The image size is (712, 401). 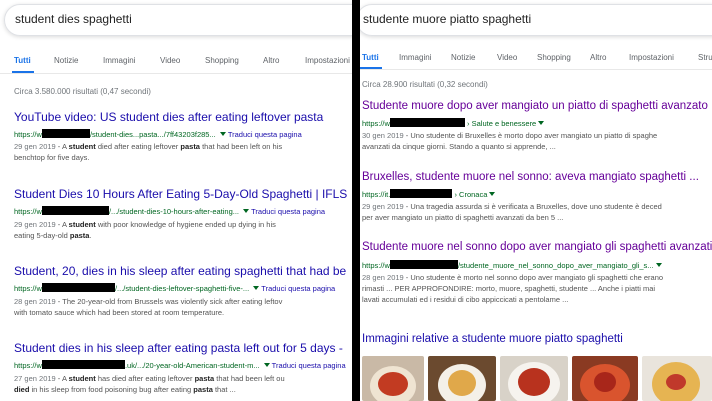 I want to click on result-date: 27 gen 2019, so click(x=35, y=378).